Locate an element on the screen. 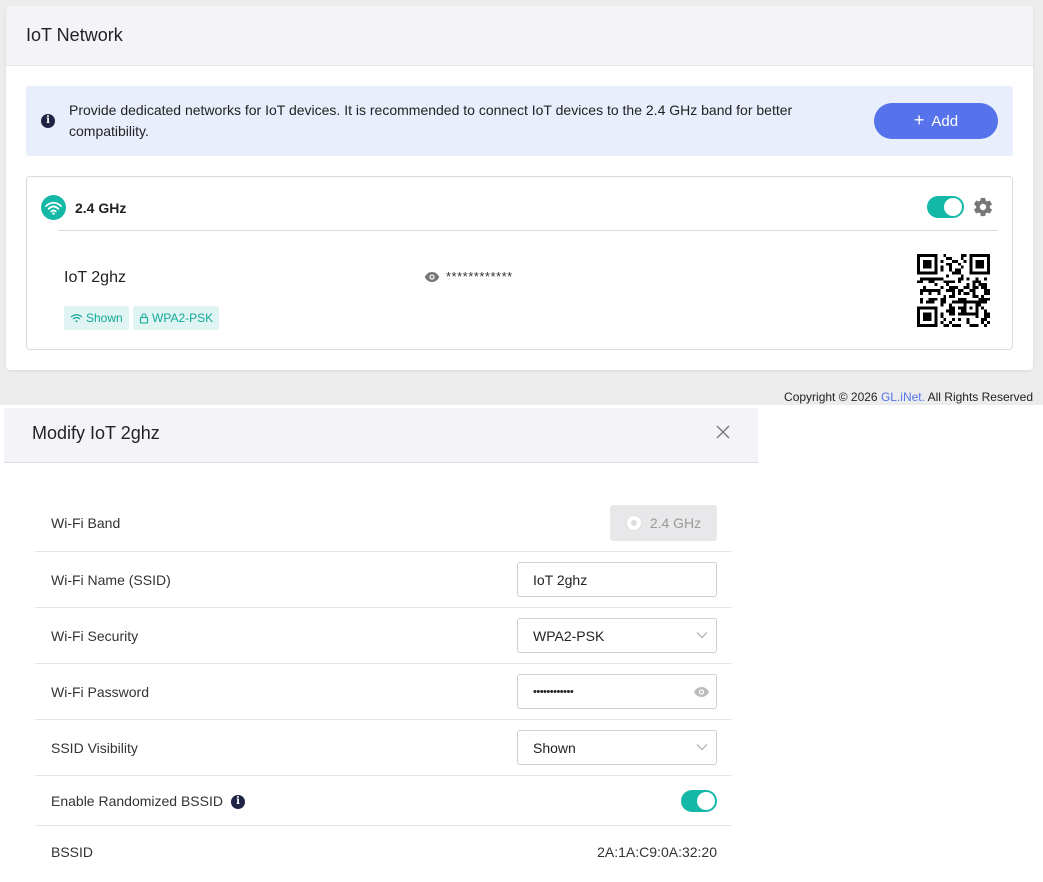  password-label: Wi-Fi Password is located at coordinates (100, 692).